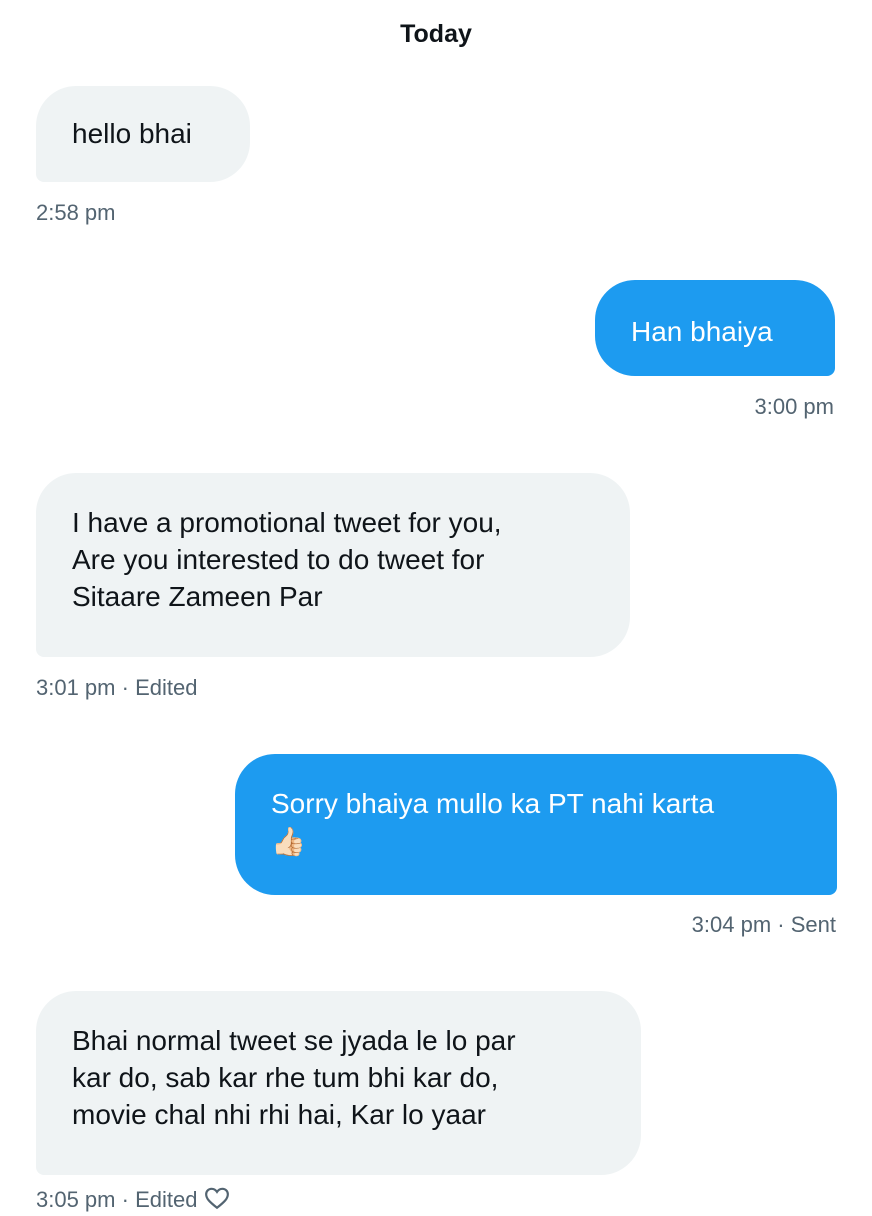  Describe the element at coordinates (536, 824) in the screenshot. I see `message-bubble-sent: Sorry bhaiya mullo ka PT nahi karta 👍🏻` at that location.